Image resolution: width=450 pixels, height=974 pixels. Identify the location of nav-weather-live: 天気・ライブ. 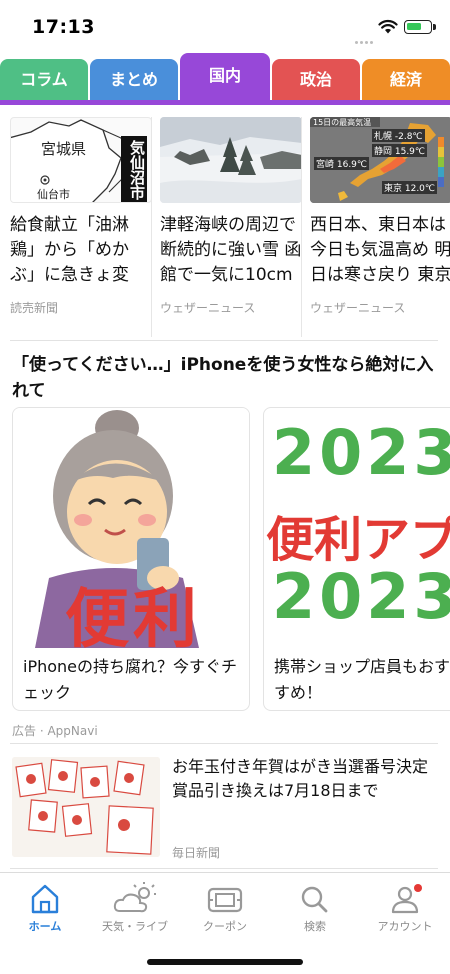
(135, 911).